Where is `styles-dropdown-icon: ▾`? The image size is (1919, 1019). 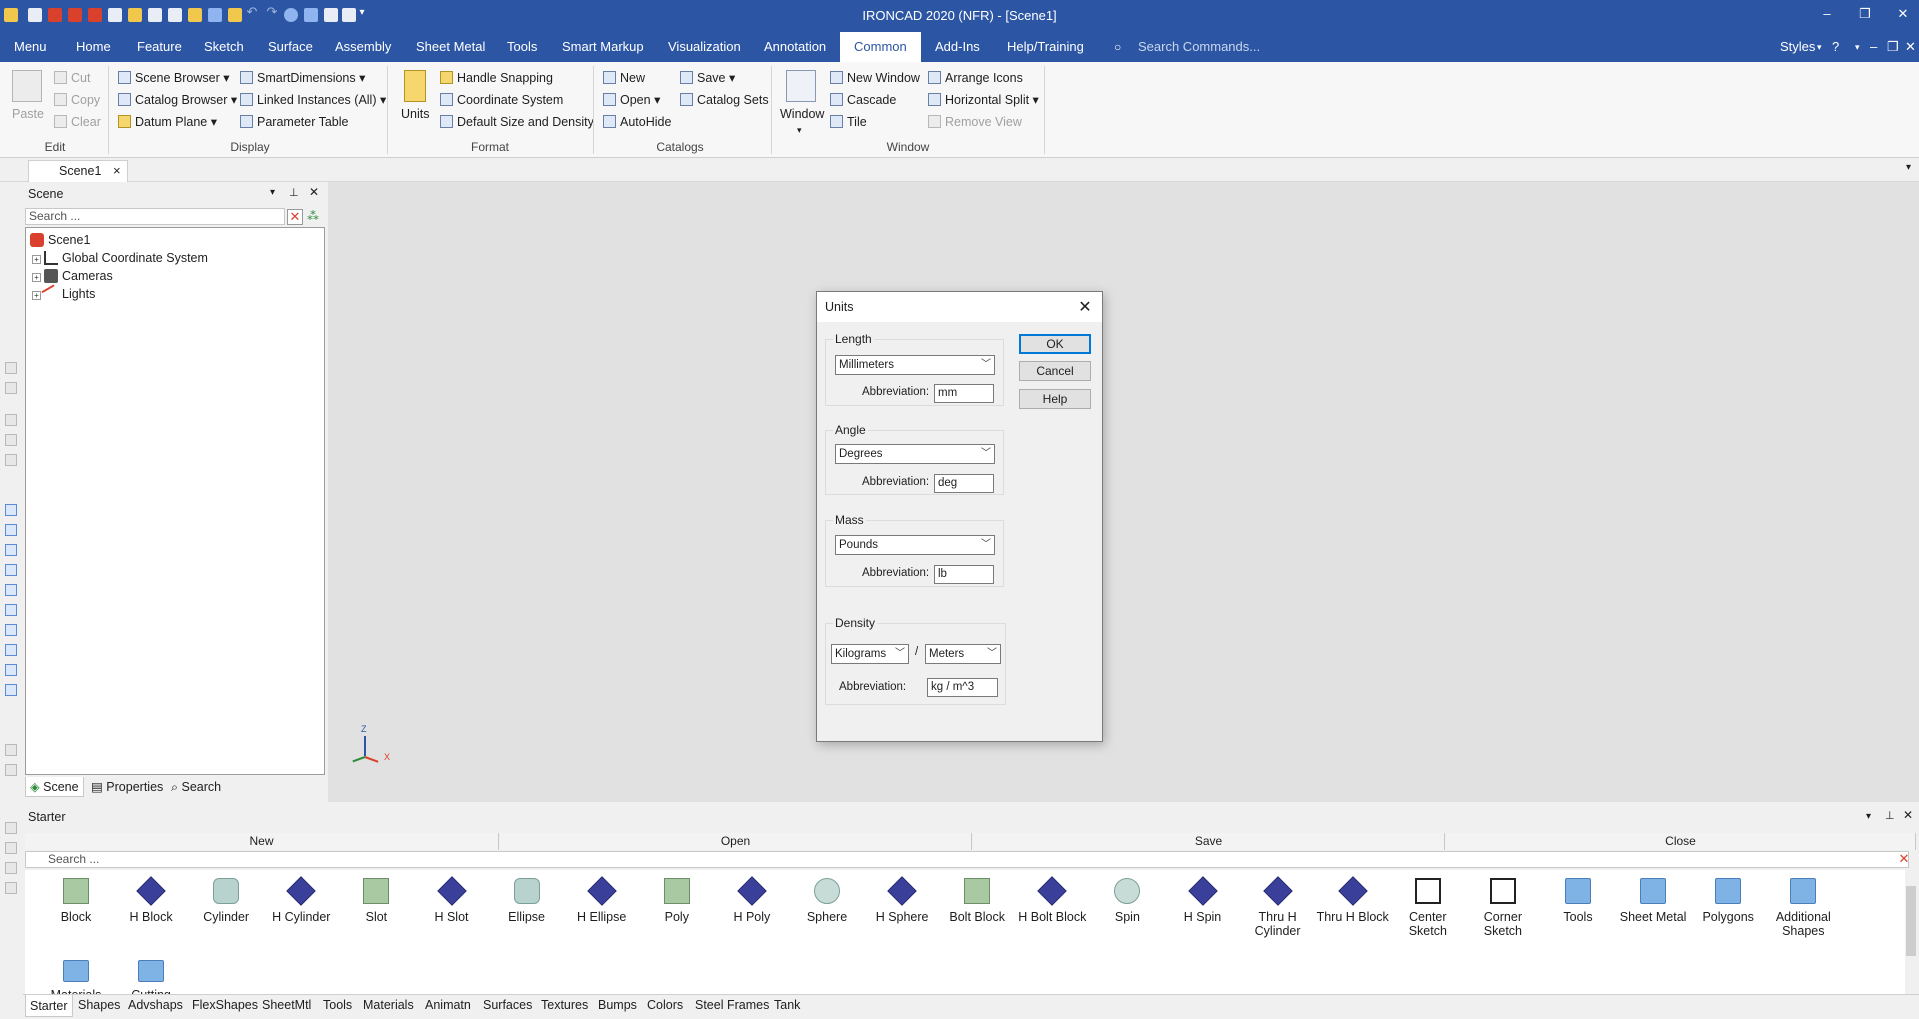
styles-dropdown-icon: ▾ is located at coordinates (1819, 47).